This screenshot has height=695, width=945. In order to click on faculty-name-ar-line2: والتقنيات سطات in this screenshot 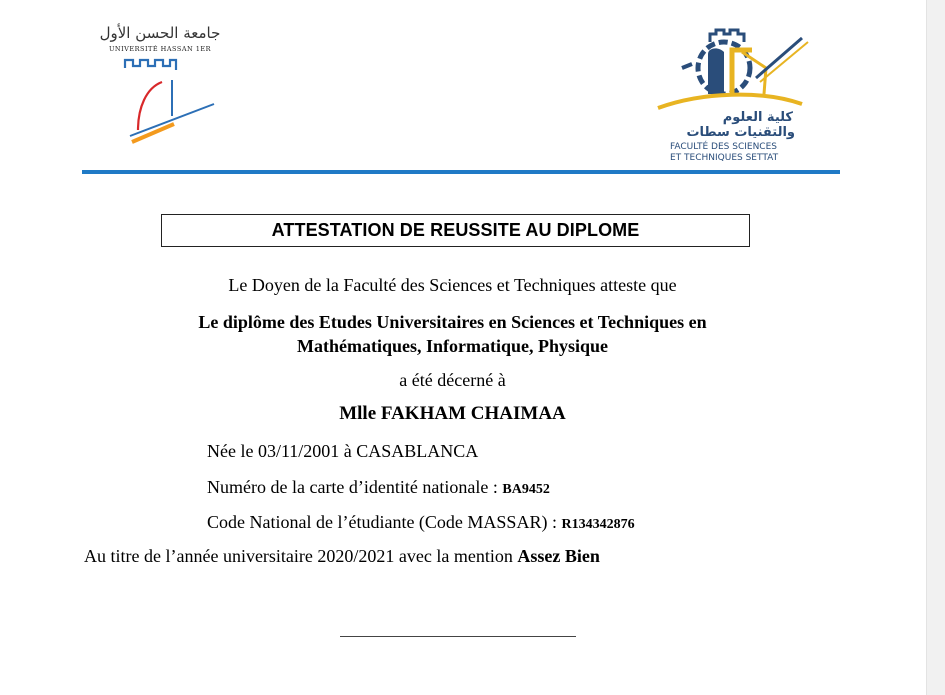, I will do `click(740, 132)`.